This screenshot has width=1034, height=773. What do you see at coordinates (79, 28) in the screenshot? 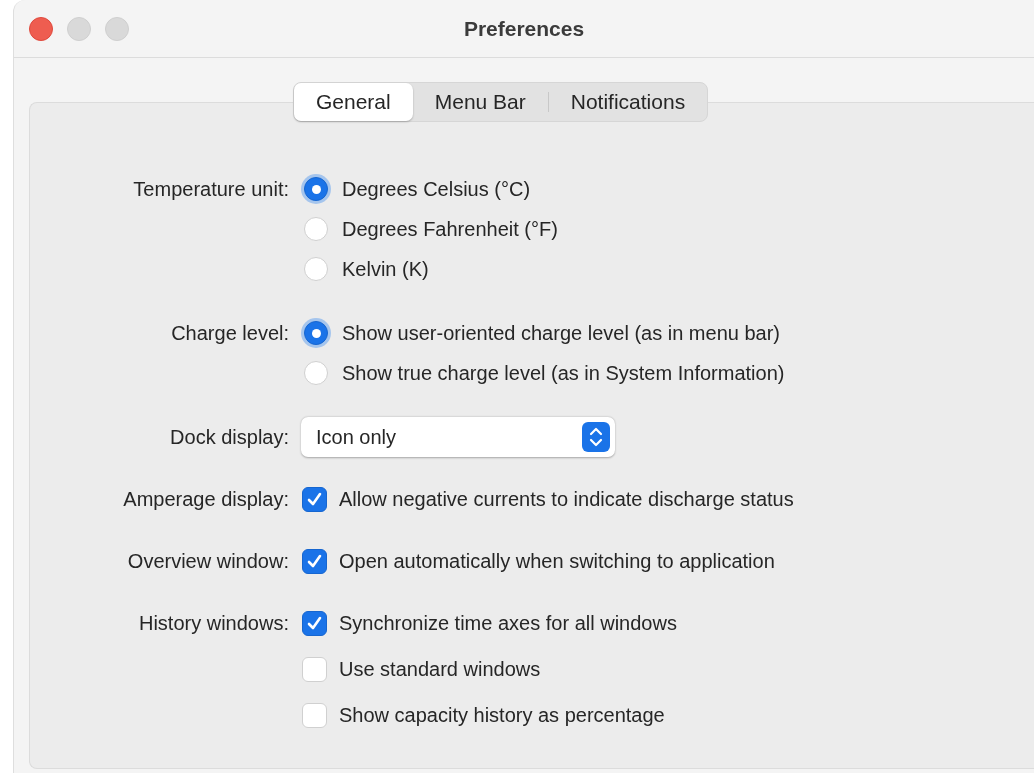
I see `minimize-button` at bounding box center [79, 28].